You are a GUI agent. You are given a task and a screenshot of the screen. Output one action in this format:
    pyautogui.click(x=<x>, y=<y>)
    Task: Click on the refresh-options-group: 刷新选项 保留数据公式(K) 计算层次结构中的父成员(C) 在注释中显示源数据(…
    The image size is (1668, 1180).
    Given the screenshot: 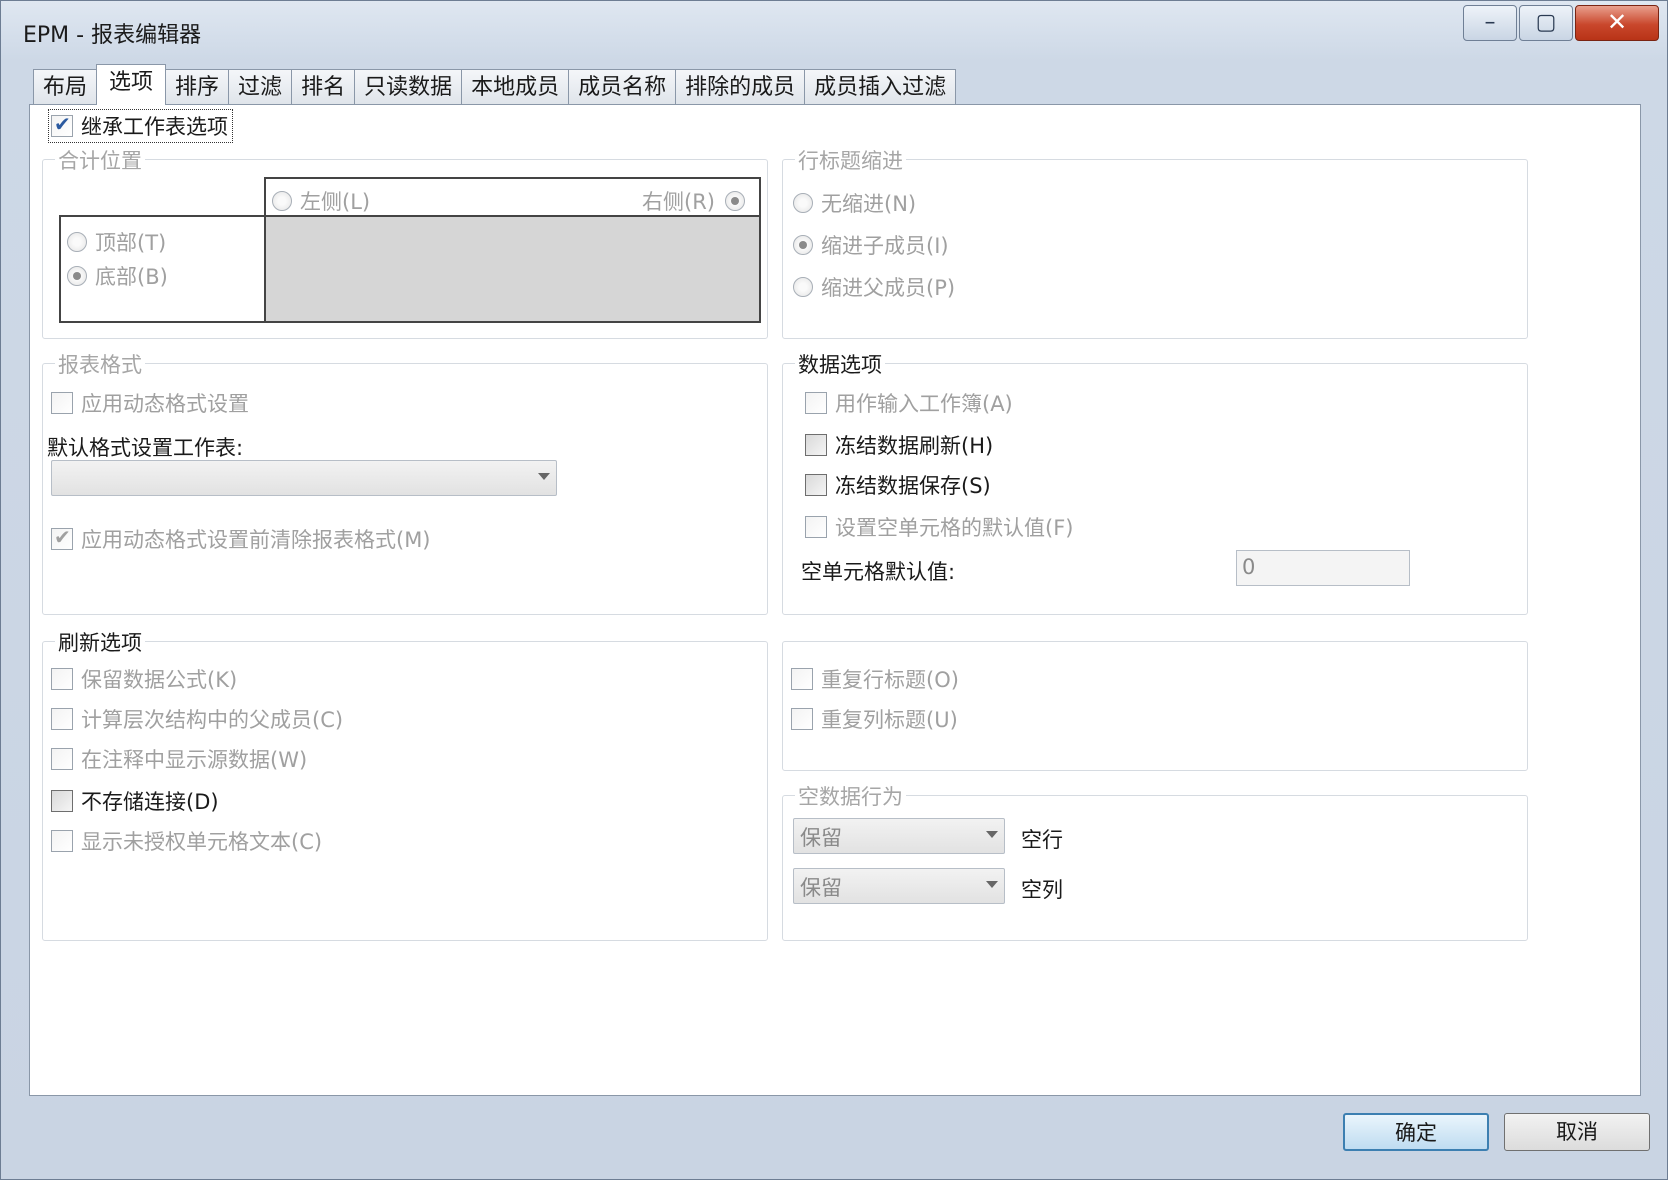 What is the action you would take?
    pyautogui.click(x=405, y=784)
    